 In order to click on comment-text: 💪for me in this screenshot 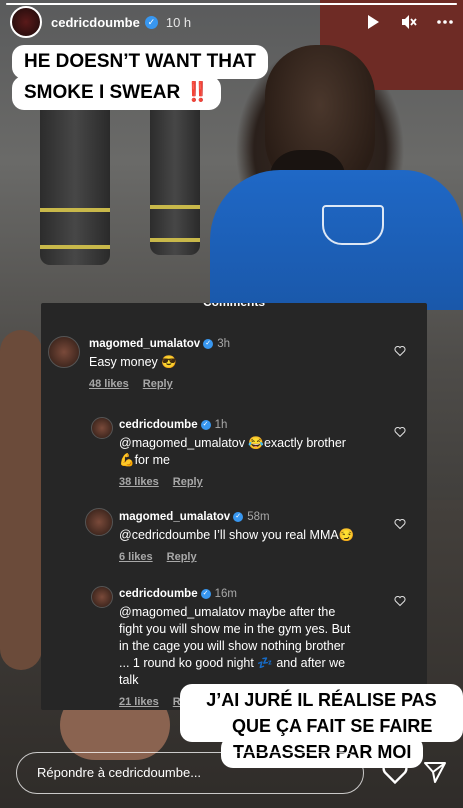, I will do `click(144, 460)`.